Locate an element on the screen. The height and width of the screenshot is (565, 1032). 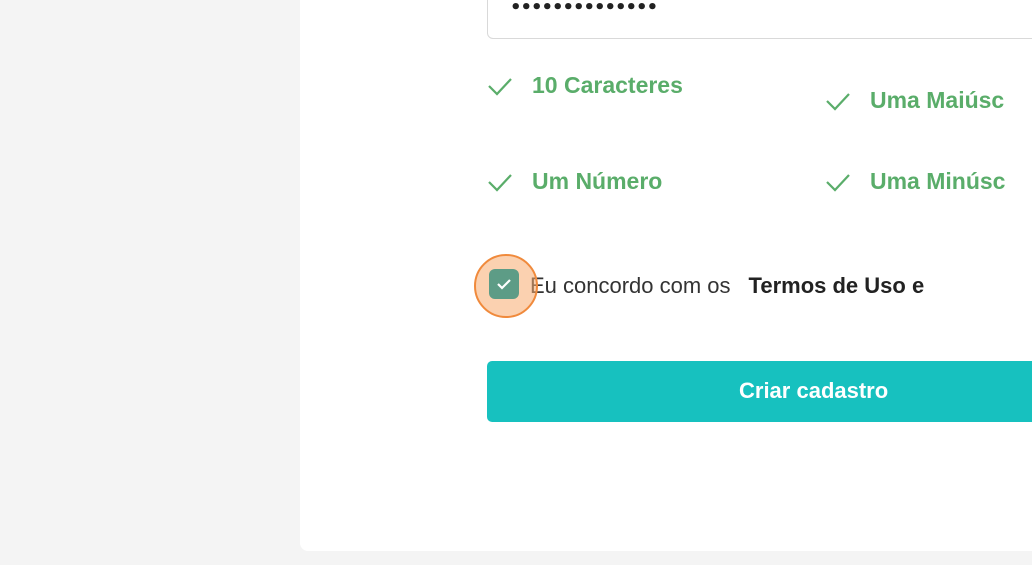
create-account-button: Criar cadastro is located at coordinates (759, 391).